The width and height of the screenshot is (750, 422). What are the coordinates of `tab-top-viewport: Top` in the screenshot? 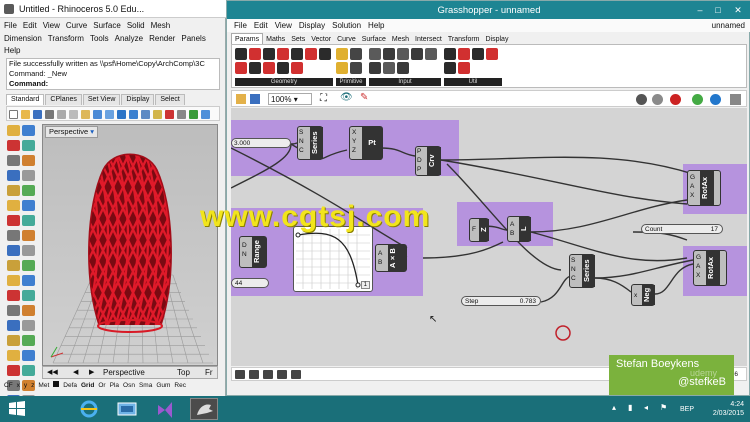 It's located at (183, 372).